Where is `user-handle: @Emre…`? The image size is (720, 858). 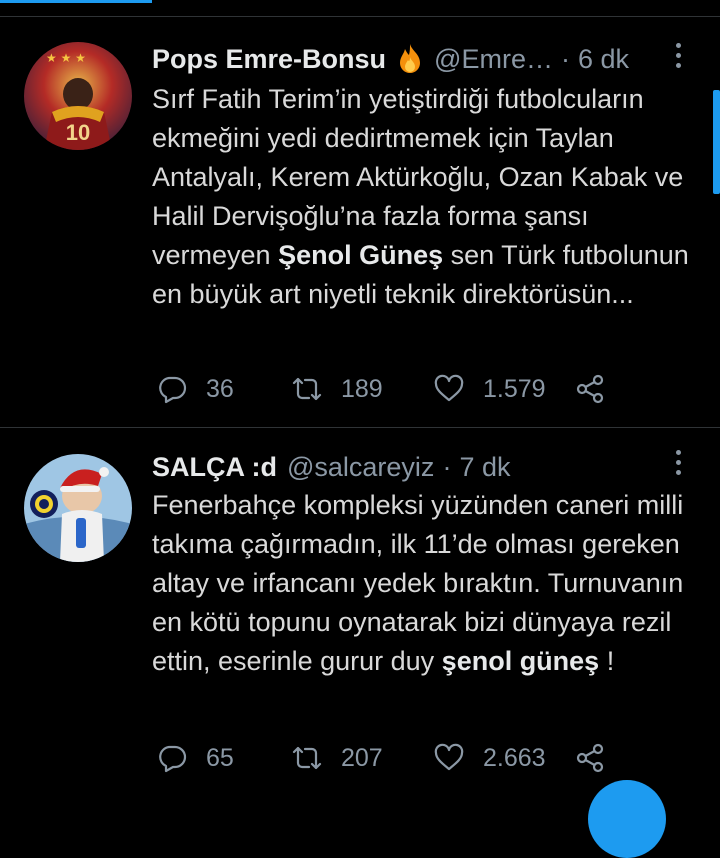 user-handle: @Emre… is located at coordinates (493, 59).